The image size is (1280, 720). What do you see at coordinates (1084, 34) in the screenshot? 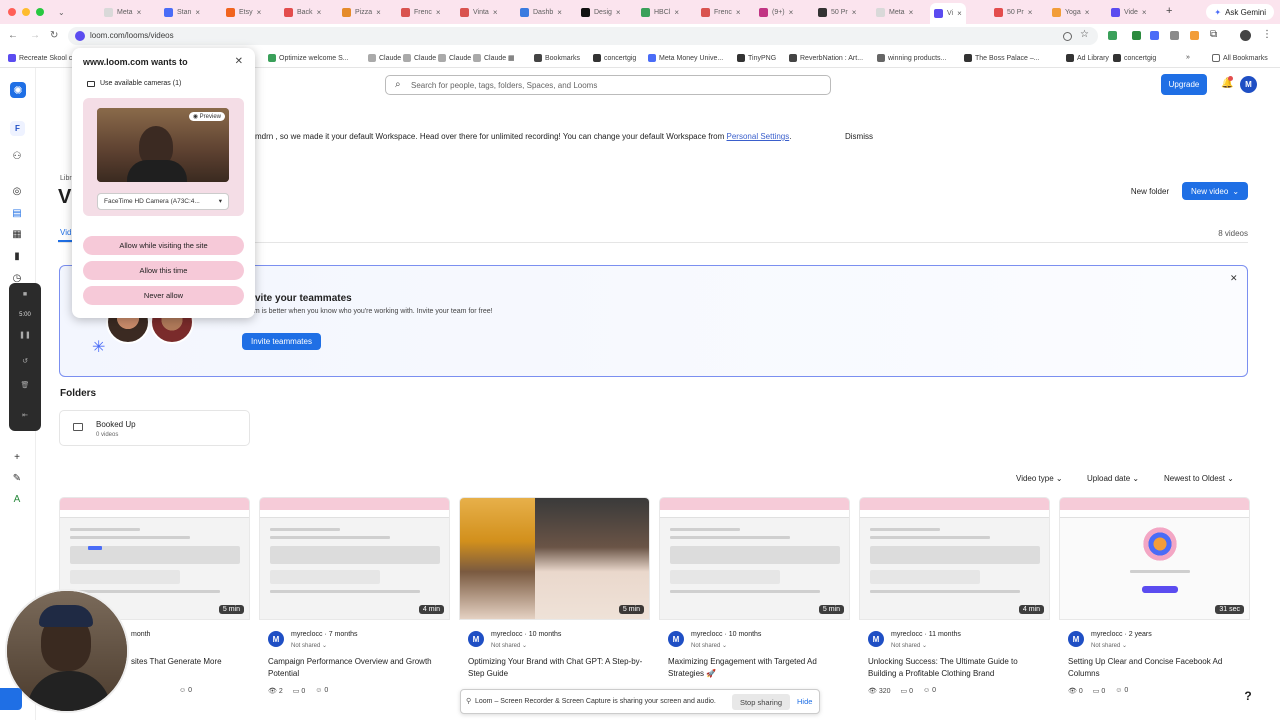
I see `bookmark-star-icon: ☆` at bounding box center [1084, 34].